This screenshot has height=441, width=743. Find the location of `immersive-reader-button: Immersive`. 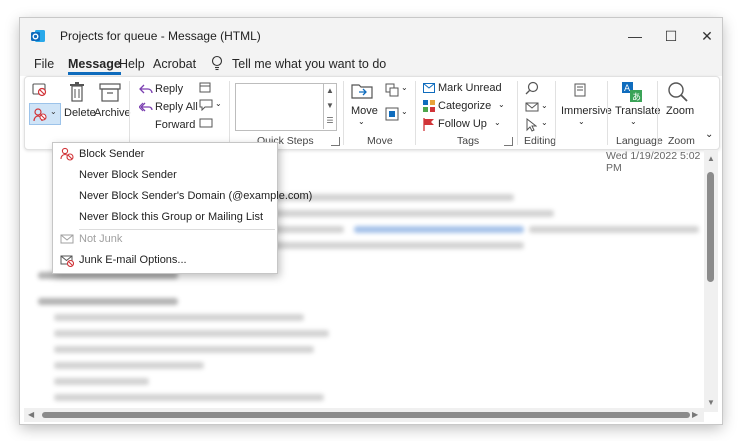

immersive-reader-button: Immersive is located at coordinates (586, 111).